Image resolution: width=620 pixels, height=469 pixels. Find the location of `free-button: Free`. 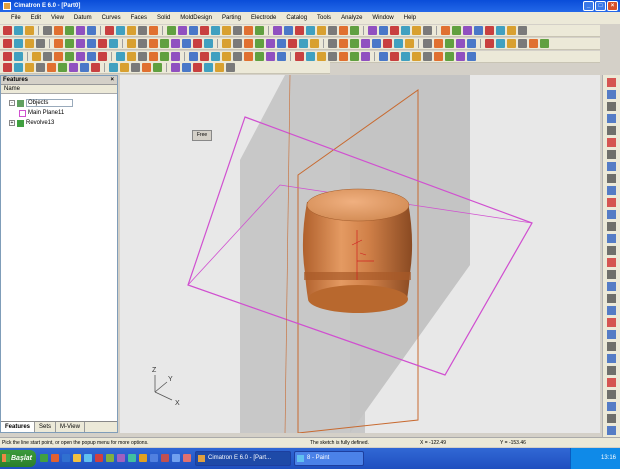

free-button: Free is located at coordinates (202, 135).